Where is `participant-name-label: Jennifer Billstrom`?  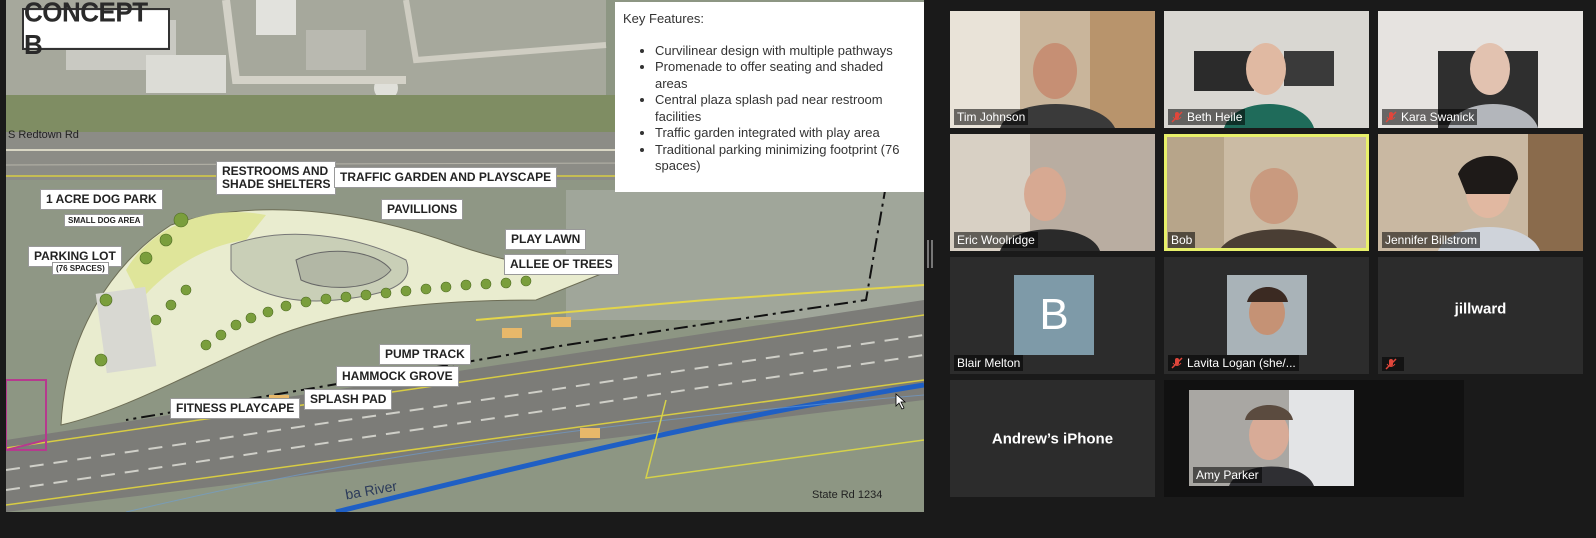 participant-name-label: Jennifer Billstrom is located at coordinates (1431, 240).